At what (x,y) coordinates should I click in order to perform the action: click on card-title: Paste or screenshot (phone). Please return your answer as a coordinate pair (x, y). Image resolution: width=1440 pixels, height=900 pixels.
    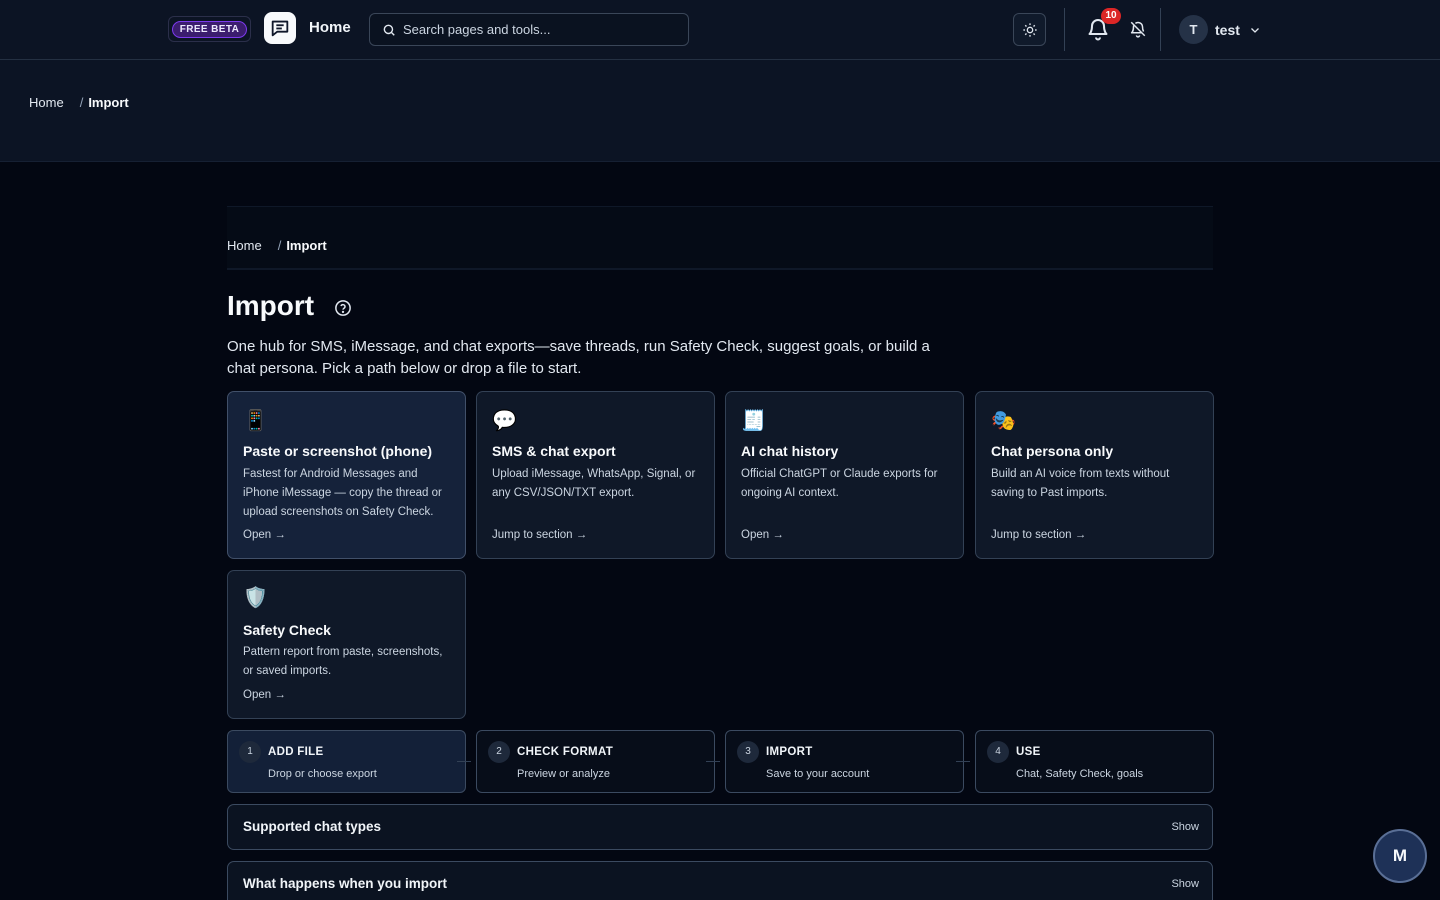
    Looking at the image, I should click on (338, 451).